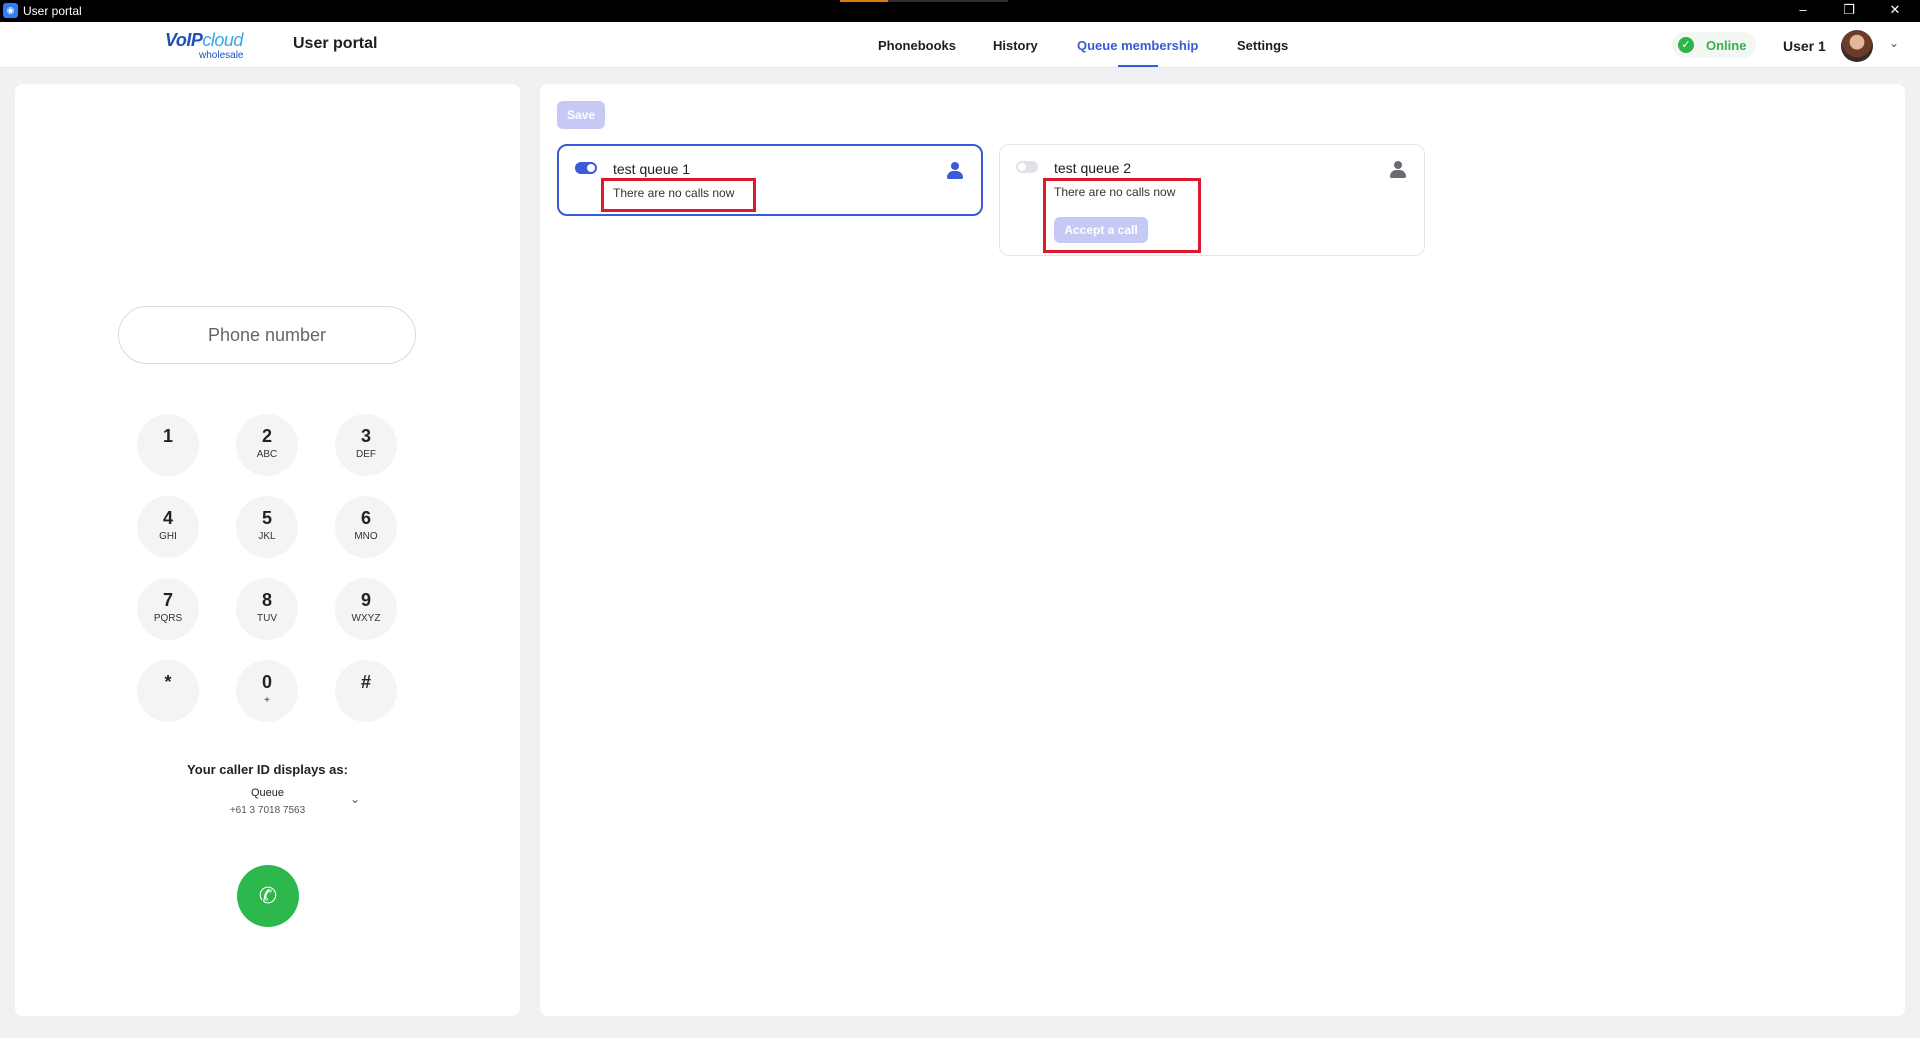 The height and width of the screenshot is (1038, 1920). Describe the element at coordinates (167, 518) in the screenshot. I see `key-digit: 4` at that location.